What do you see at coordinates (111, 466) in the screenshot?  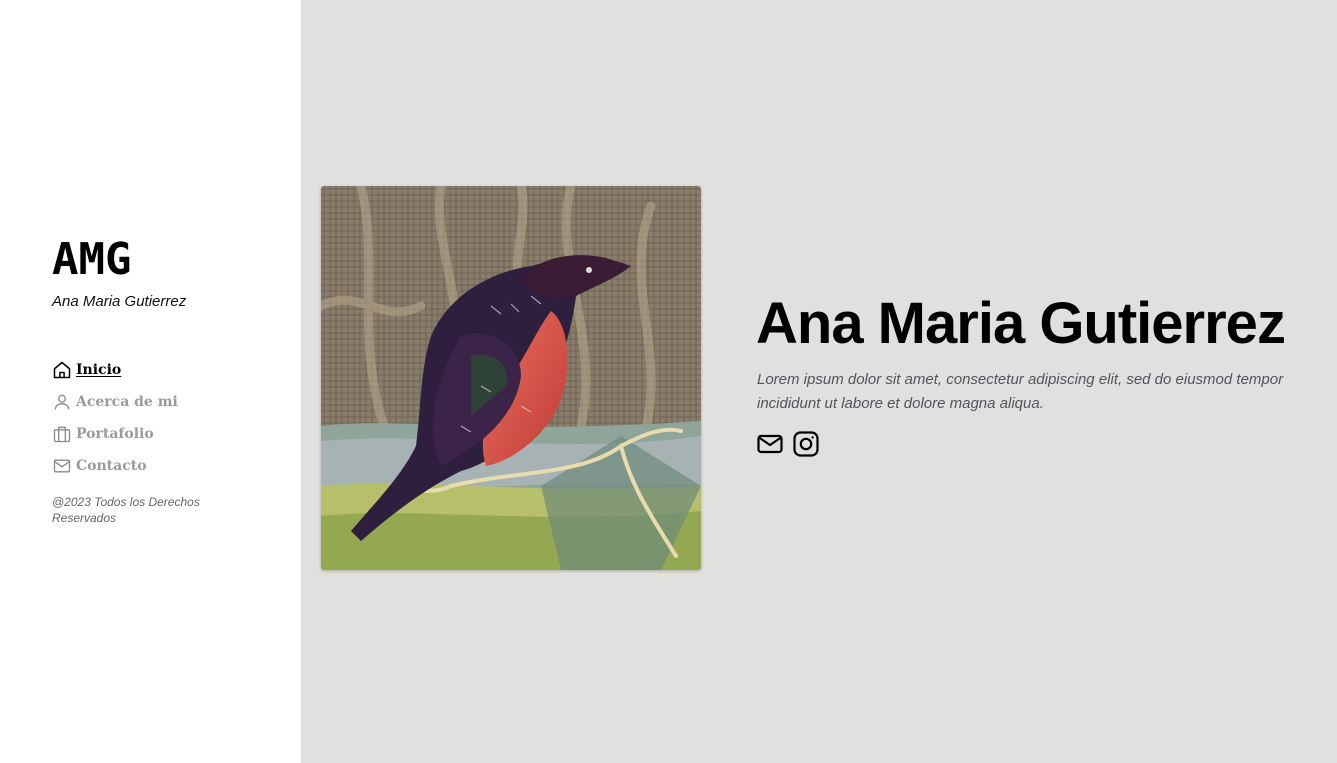 I see `nav-item-label: Contacto` at bounding box center [111, 466].